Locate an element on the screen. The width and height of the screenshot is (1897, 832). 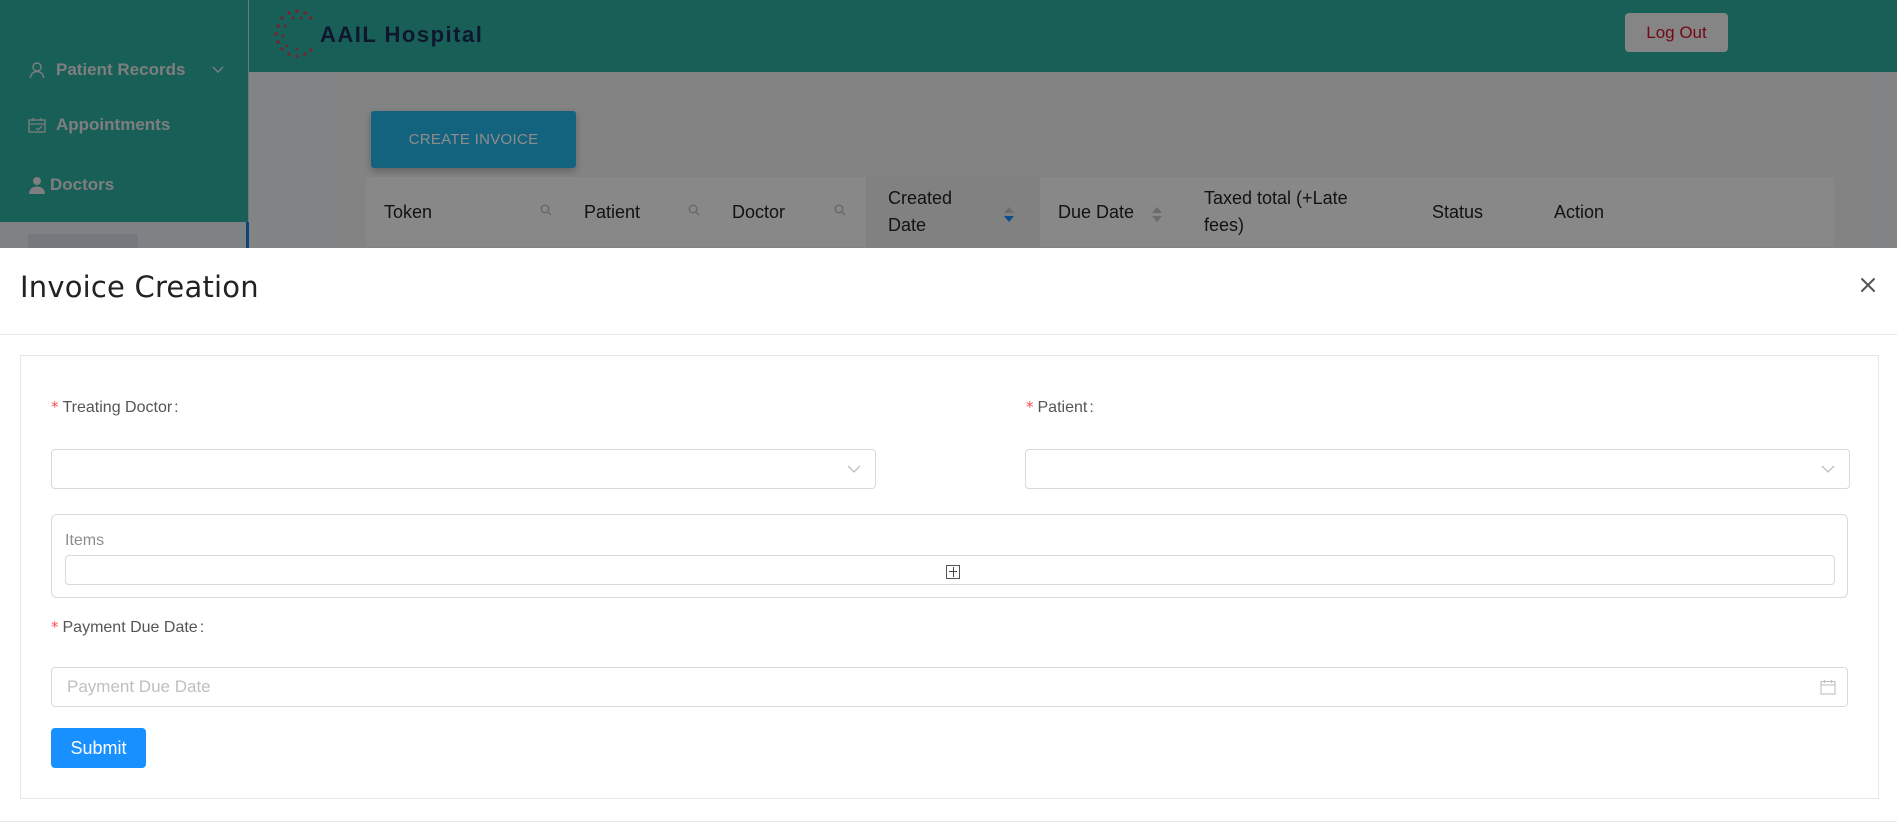
close-icon is located at coordinates (1868, 285).